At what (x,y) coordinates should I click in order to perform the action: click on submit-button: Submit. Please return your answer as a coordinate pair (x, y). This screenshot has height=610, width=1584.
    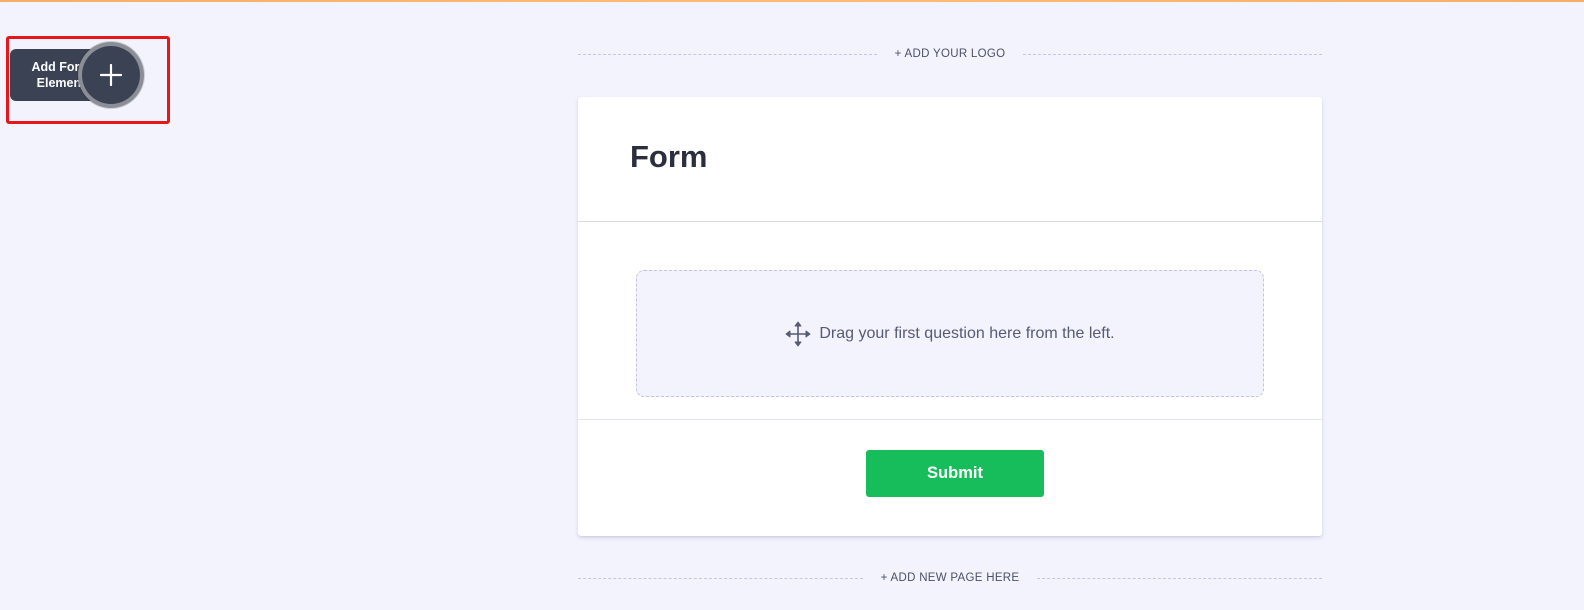
    Looking at the image, I should click on (955, 473).